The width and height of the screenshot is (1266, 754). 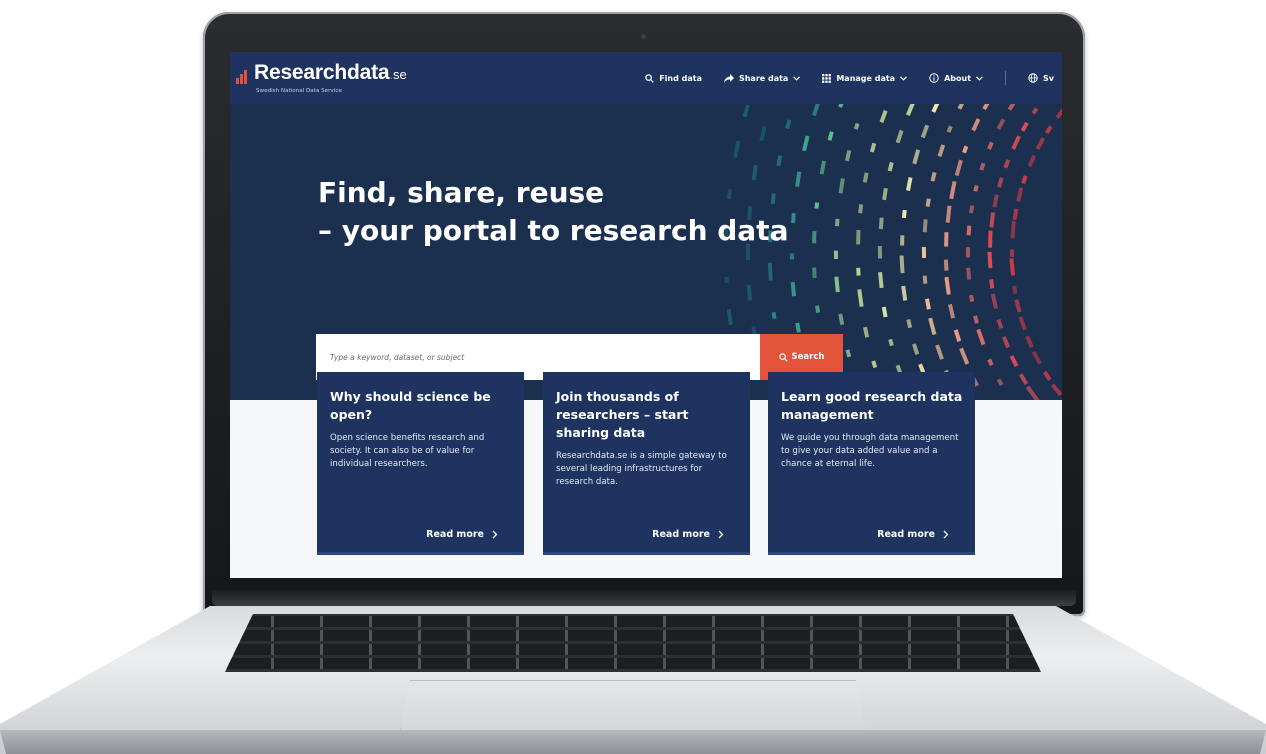 I want to click on nav-find-data: Find data, so click(x=673, y=78).